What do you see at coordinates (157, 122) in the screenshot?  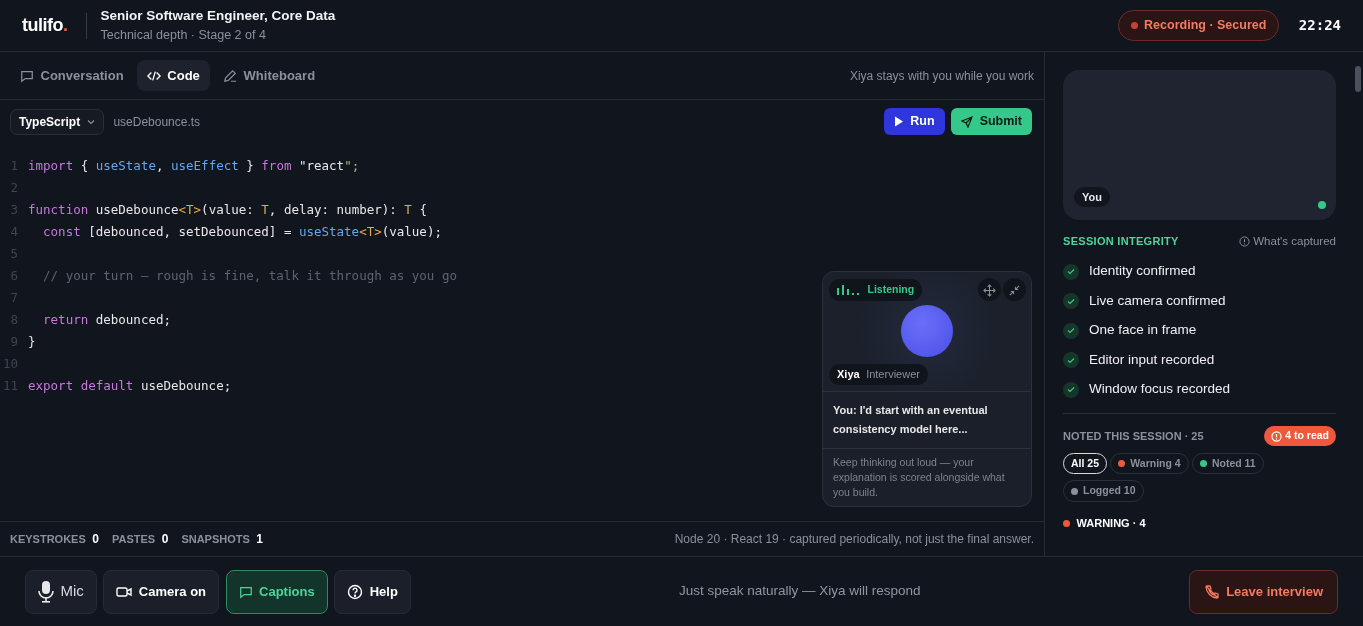 I see `file-name: useDebounce.ts` at bounding box center [157, 122].